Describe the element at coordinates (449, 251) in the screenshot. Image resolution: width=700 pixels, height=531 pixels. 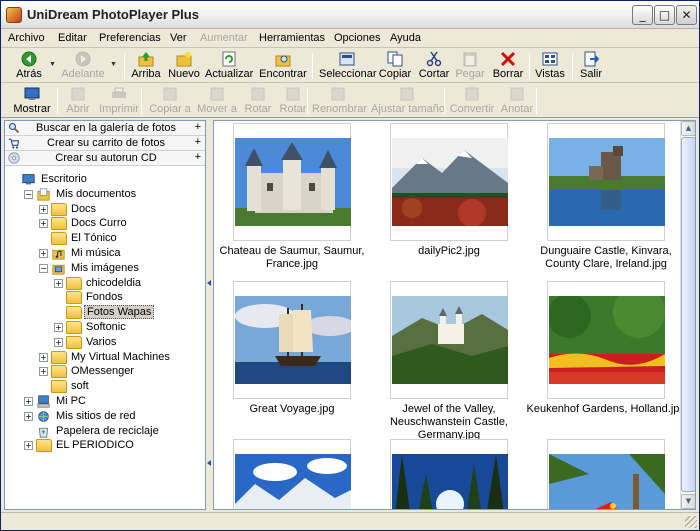
I see `photo-caption: dailyPic2.jpg` at that location.